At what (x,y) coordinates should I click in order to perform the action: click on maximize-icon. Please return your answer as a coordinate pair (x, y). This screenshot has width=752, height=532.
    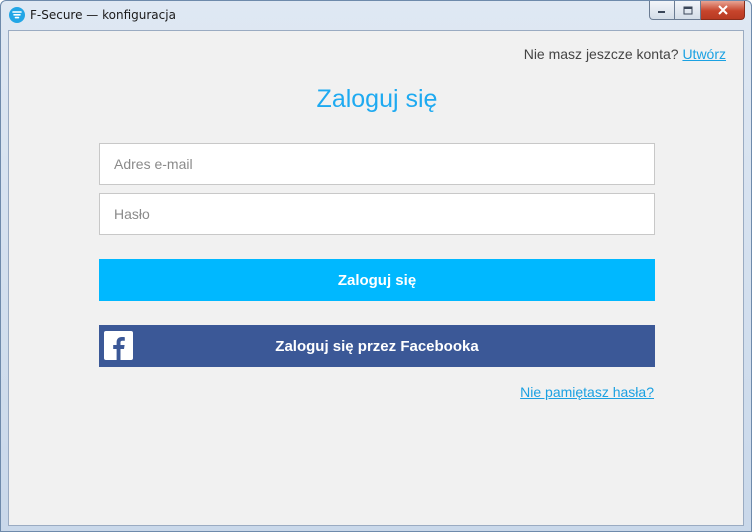
    Looking at the image, I should click on (687, 10).